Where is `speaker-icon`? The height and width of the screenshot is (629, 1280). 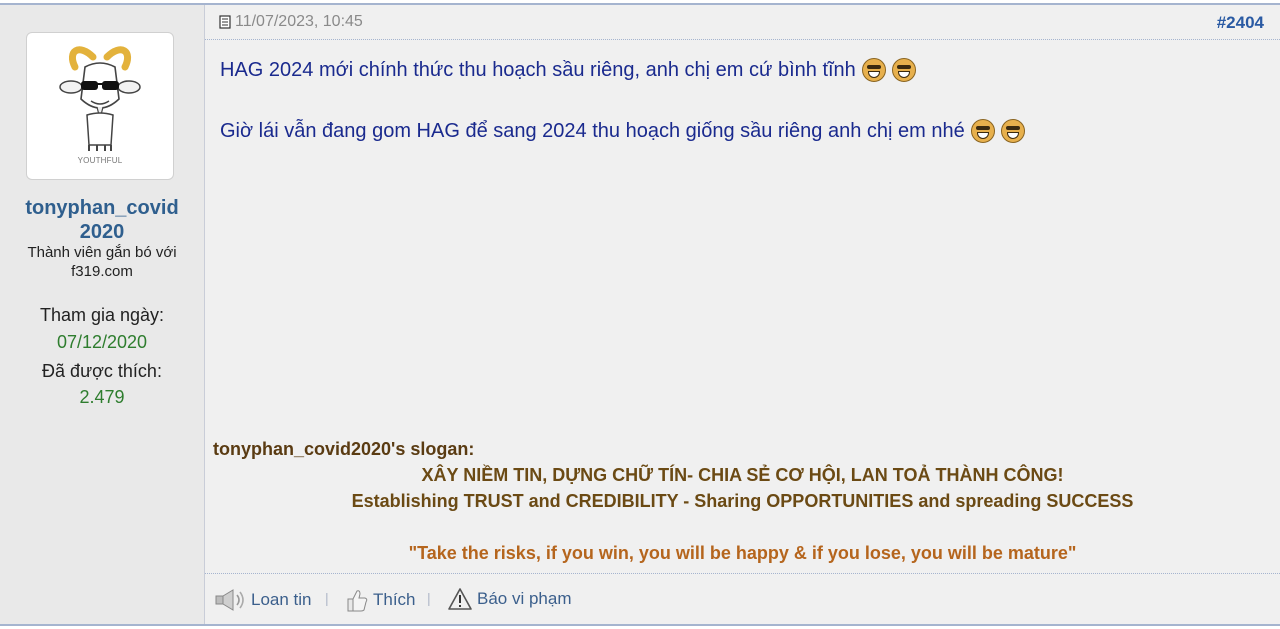
speaker-icon is located at coordinates (229, 600).